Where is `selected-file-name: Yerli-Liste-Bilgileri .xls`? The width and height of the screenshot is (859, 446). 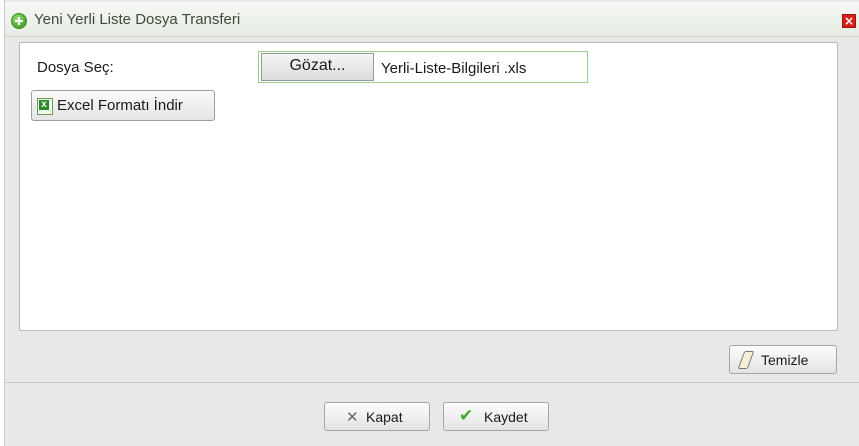
selected-file-name: Yerli-Liste-Bilgileri .xls is located at coordinates (454, 68).